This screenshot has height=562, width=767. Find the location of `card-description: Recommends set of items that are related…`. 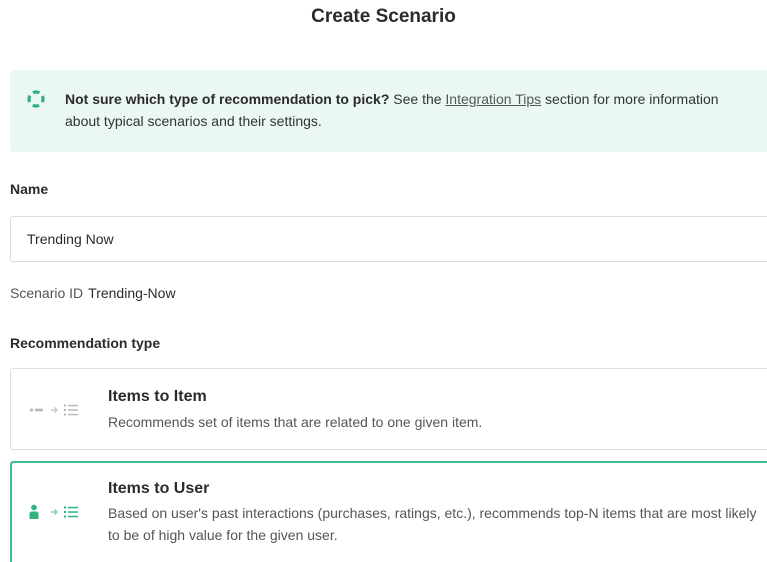

card-description: Recommends set of items that are related… is located at coordinates (295, 422).